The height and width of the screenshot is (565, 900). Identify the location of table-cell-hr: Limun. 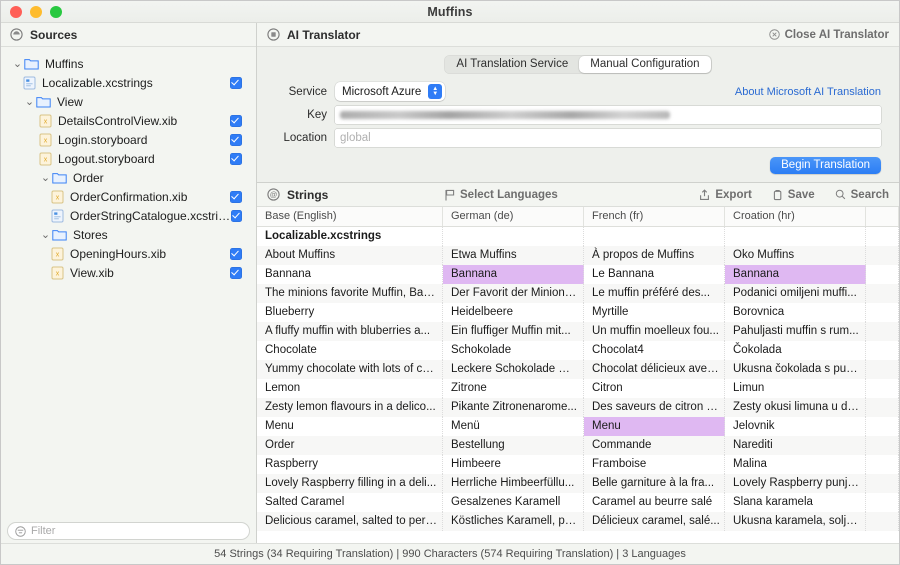
(795, 388).